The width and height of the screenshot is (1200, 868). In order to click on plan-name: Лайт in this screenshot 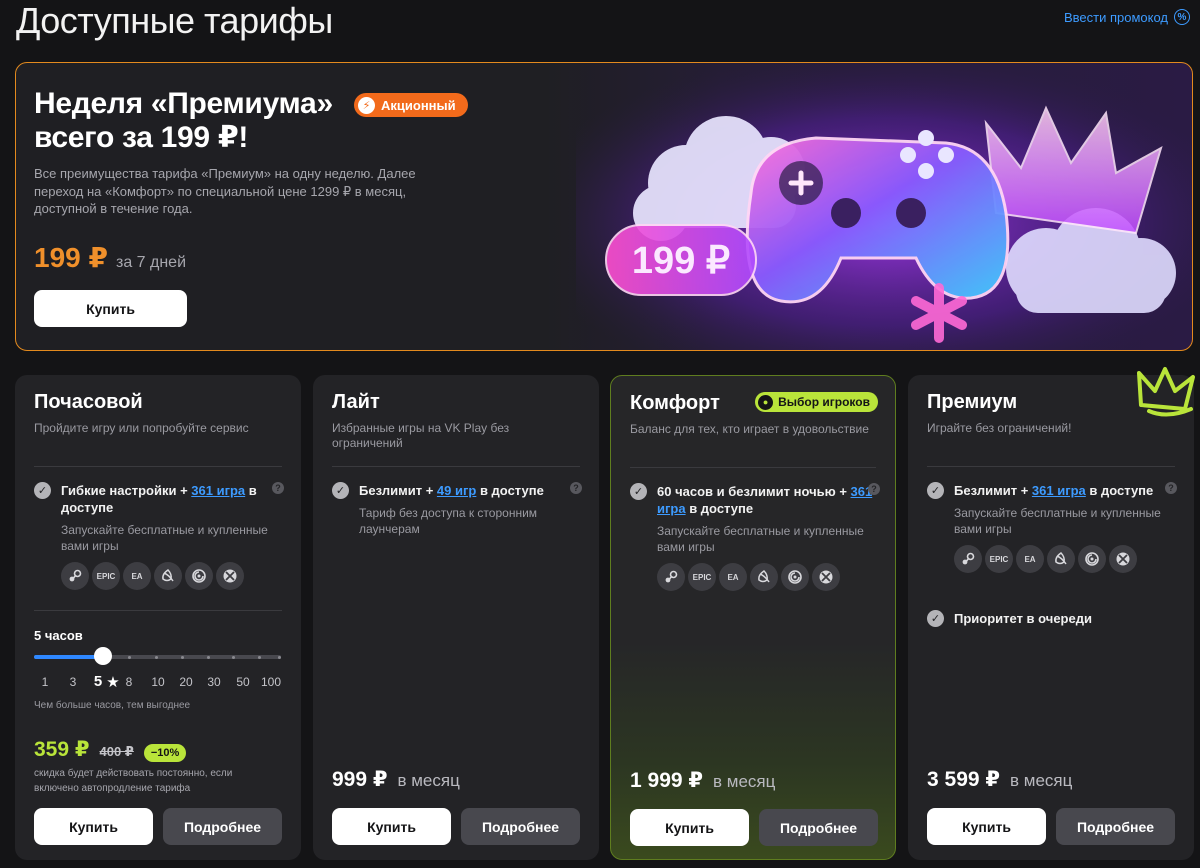, I will do `click(356, 402)`.